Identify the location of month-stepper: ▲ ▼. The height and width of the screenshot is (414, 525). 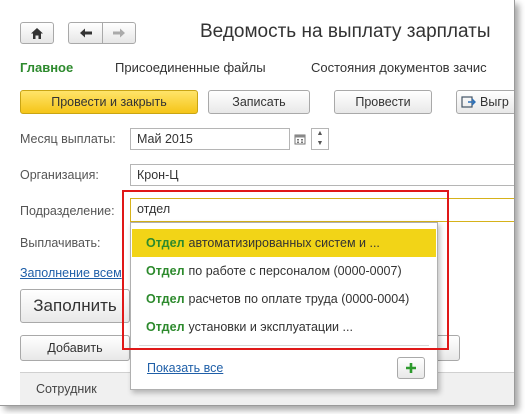
(320, 139).